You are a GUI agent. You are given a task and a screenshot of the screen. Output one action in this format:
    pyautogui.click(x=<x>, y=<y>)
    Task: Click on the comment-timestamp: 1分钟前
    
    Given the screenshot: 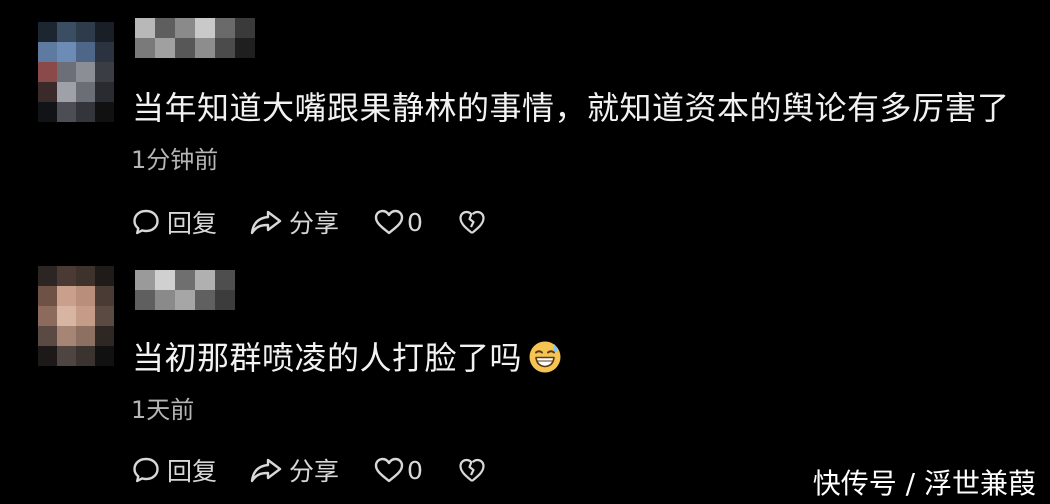 What is the action you would take?
    pyautogui.click(x=175, y=160)
    